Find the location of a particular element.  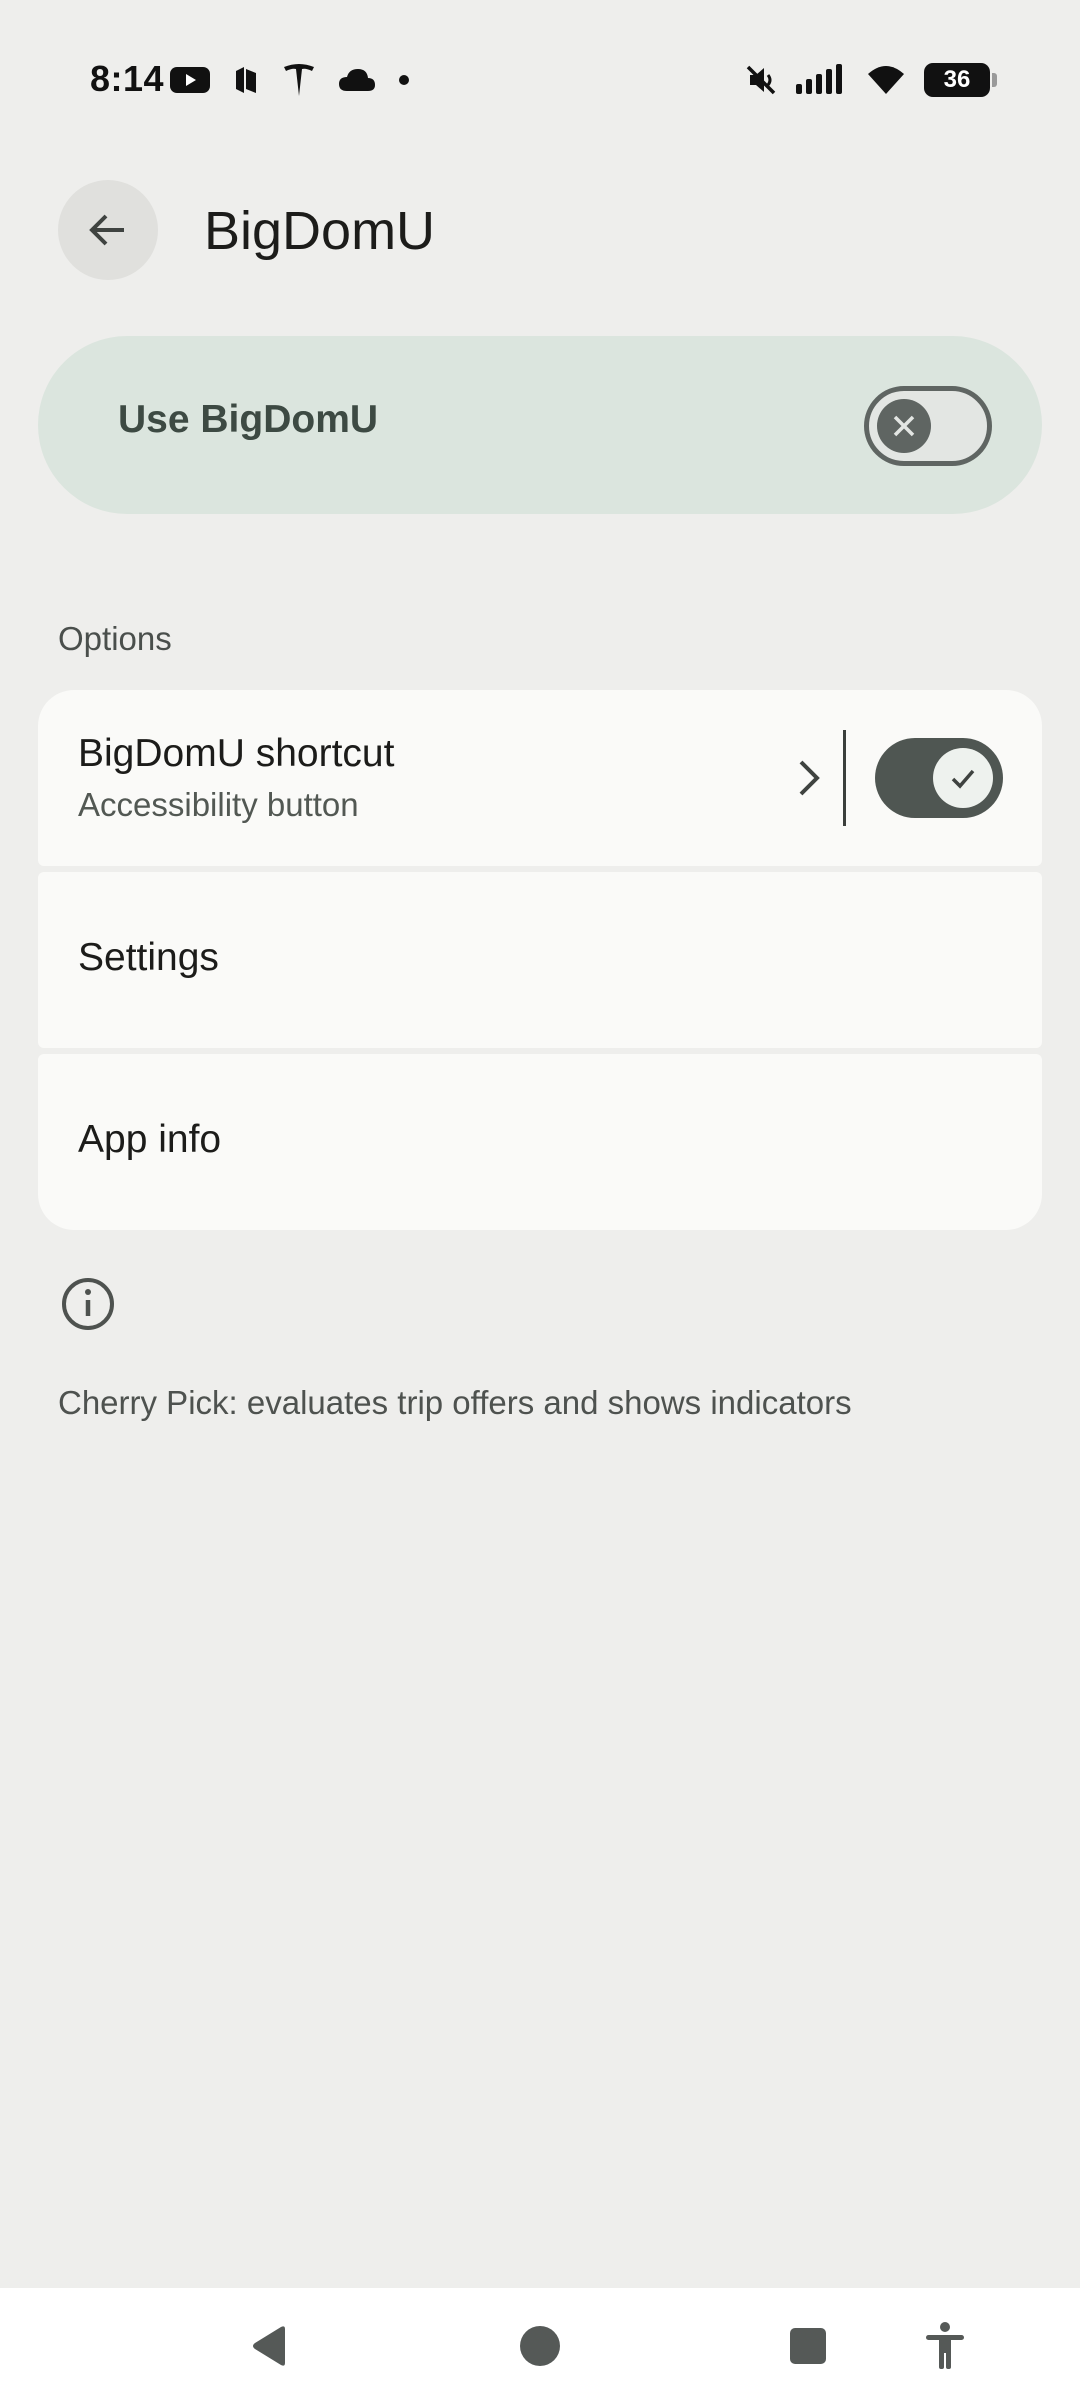

nav-accessibility-button is located at coordinates (945, 2346).